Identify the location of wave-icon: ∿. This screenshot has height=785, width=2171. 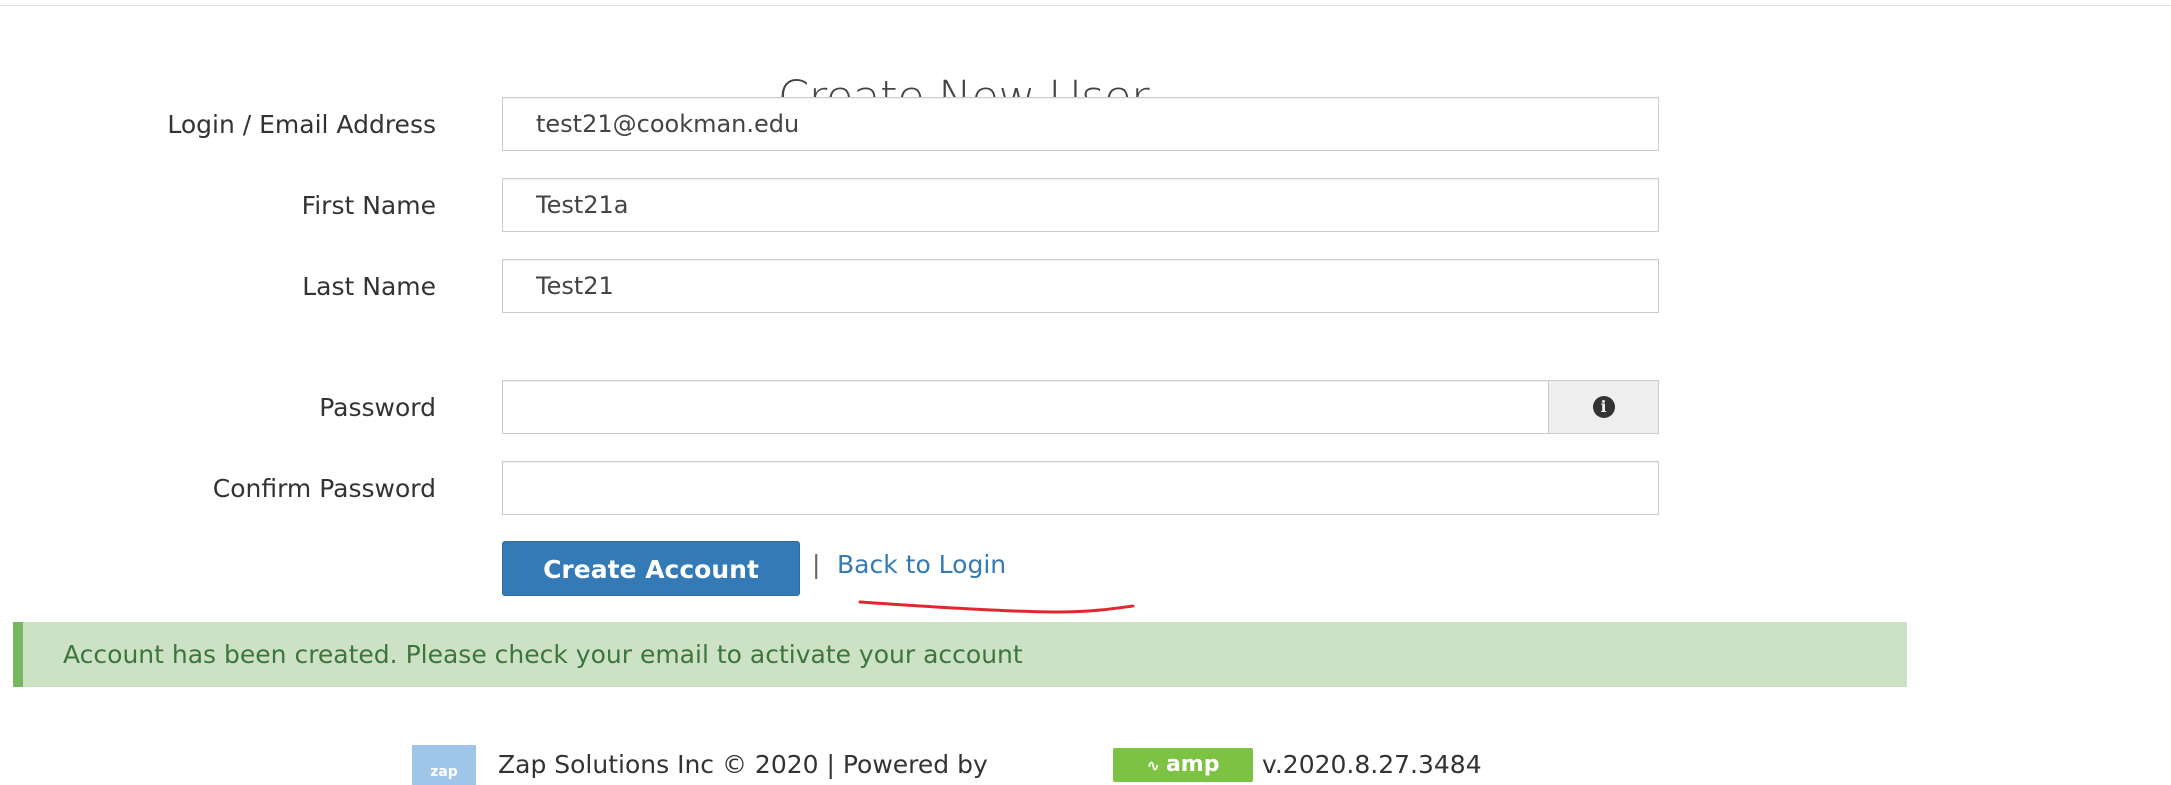
(1153, 765).